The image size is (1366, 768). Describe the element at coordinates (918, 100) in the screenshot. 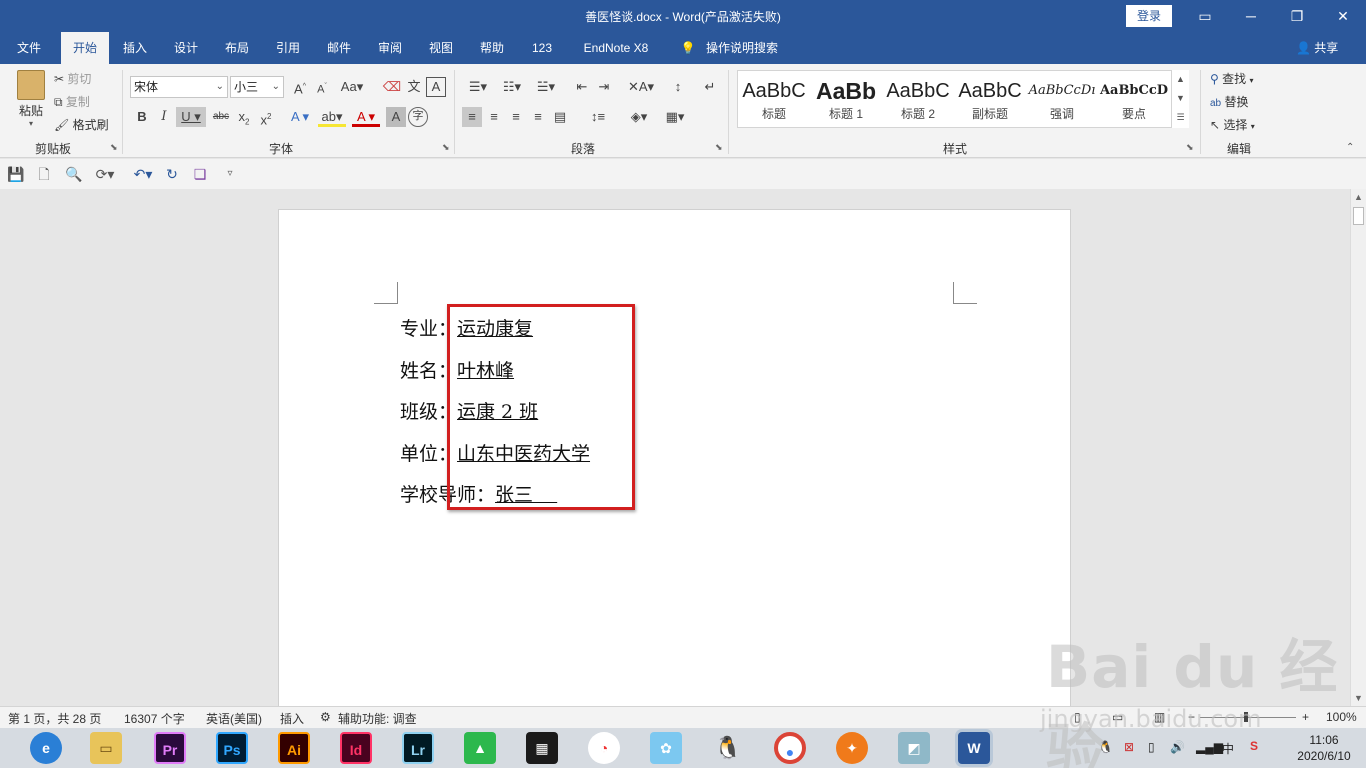

I see `style-heading-2: AaBbC 标题 2` at that location.